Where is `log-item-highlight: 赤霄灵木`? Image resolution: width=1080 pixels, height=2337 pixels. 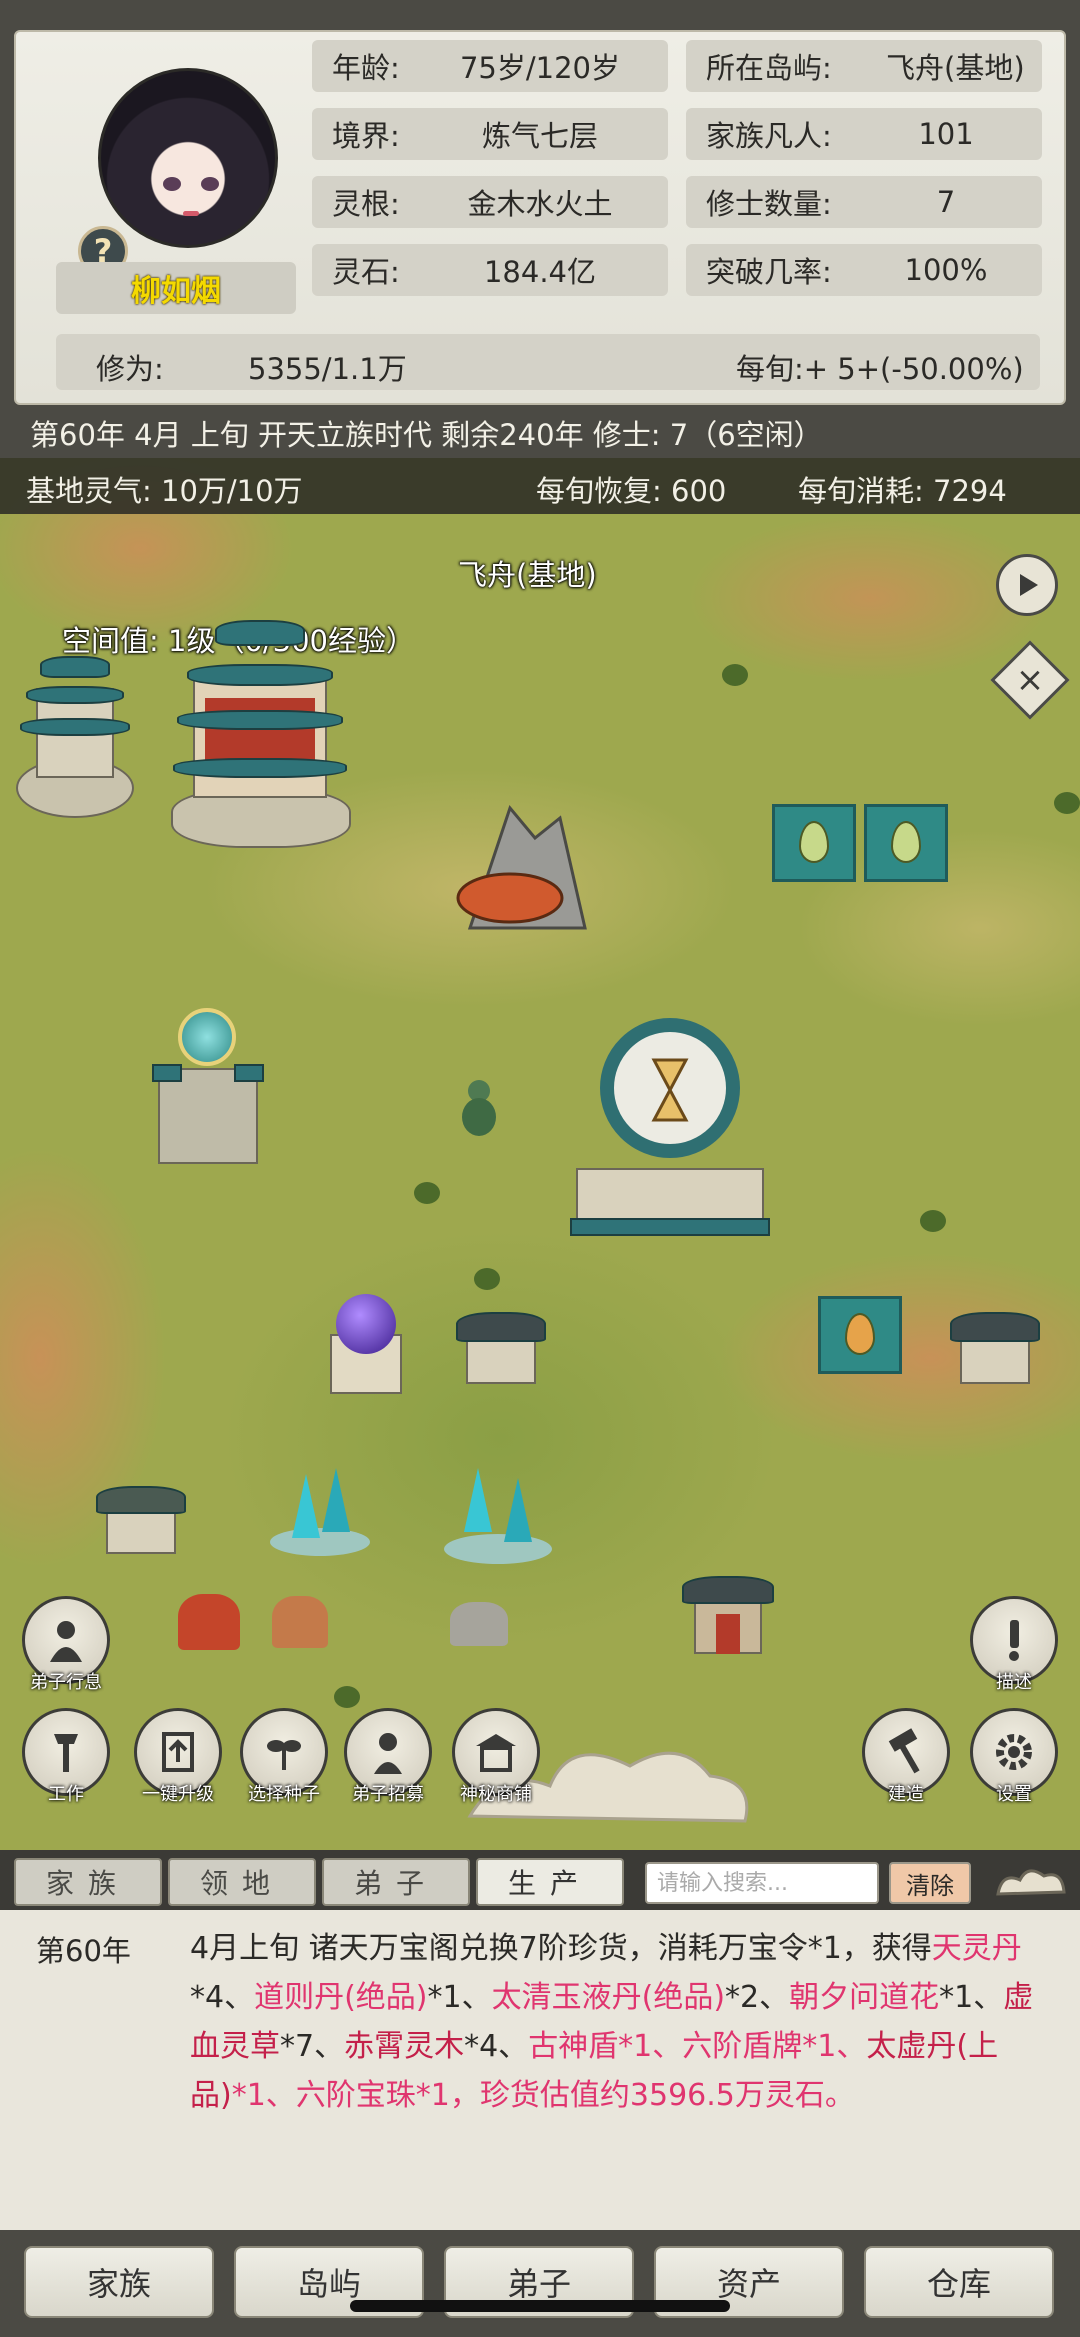
log-item-highlight: 赤霄灵木 is located at coordinates (404, 2046).